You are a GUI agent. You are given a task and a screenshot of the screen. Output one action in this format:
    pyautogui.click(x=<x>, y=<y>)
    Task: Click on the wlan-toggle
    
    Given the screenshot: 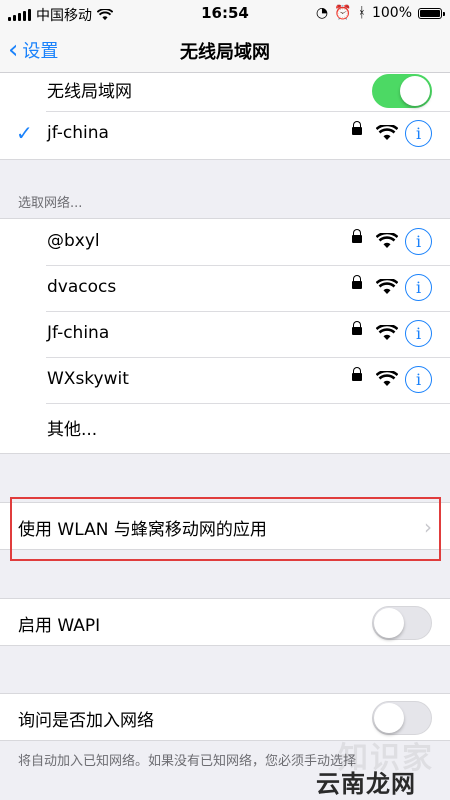 What is the action you would take?
    pyautogui.click(x=402, y=91)
    